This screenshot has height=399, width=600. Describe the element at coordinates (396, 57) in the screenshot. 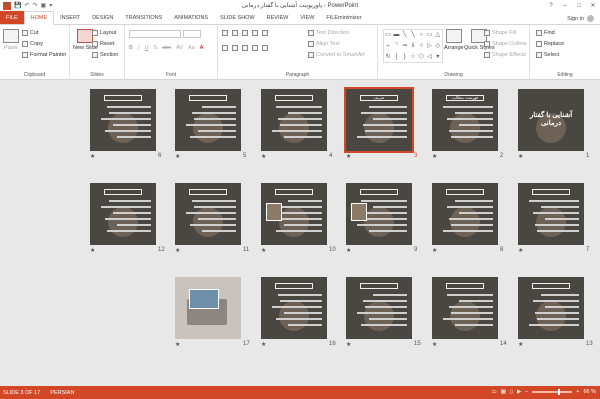

I see `shape-option: {` at that location.